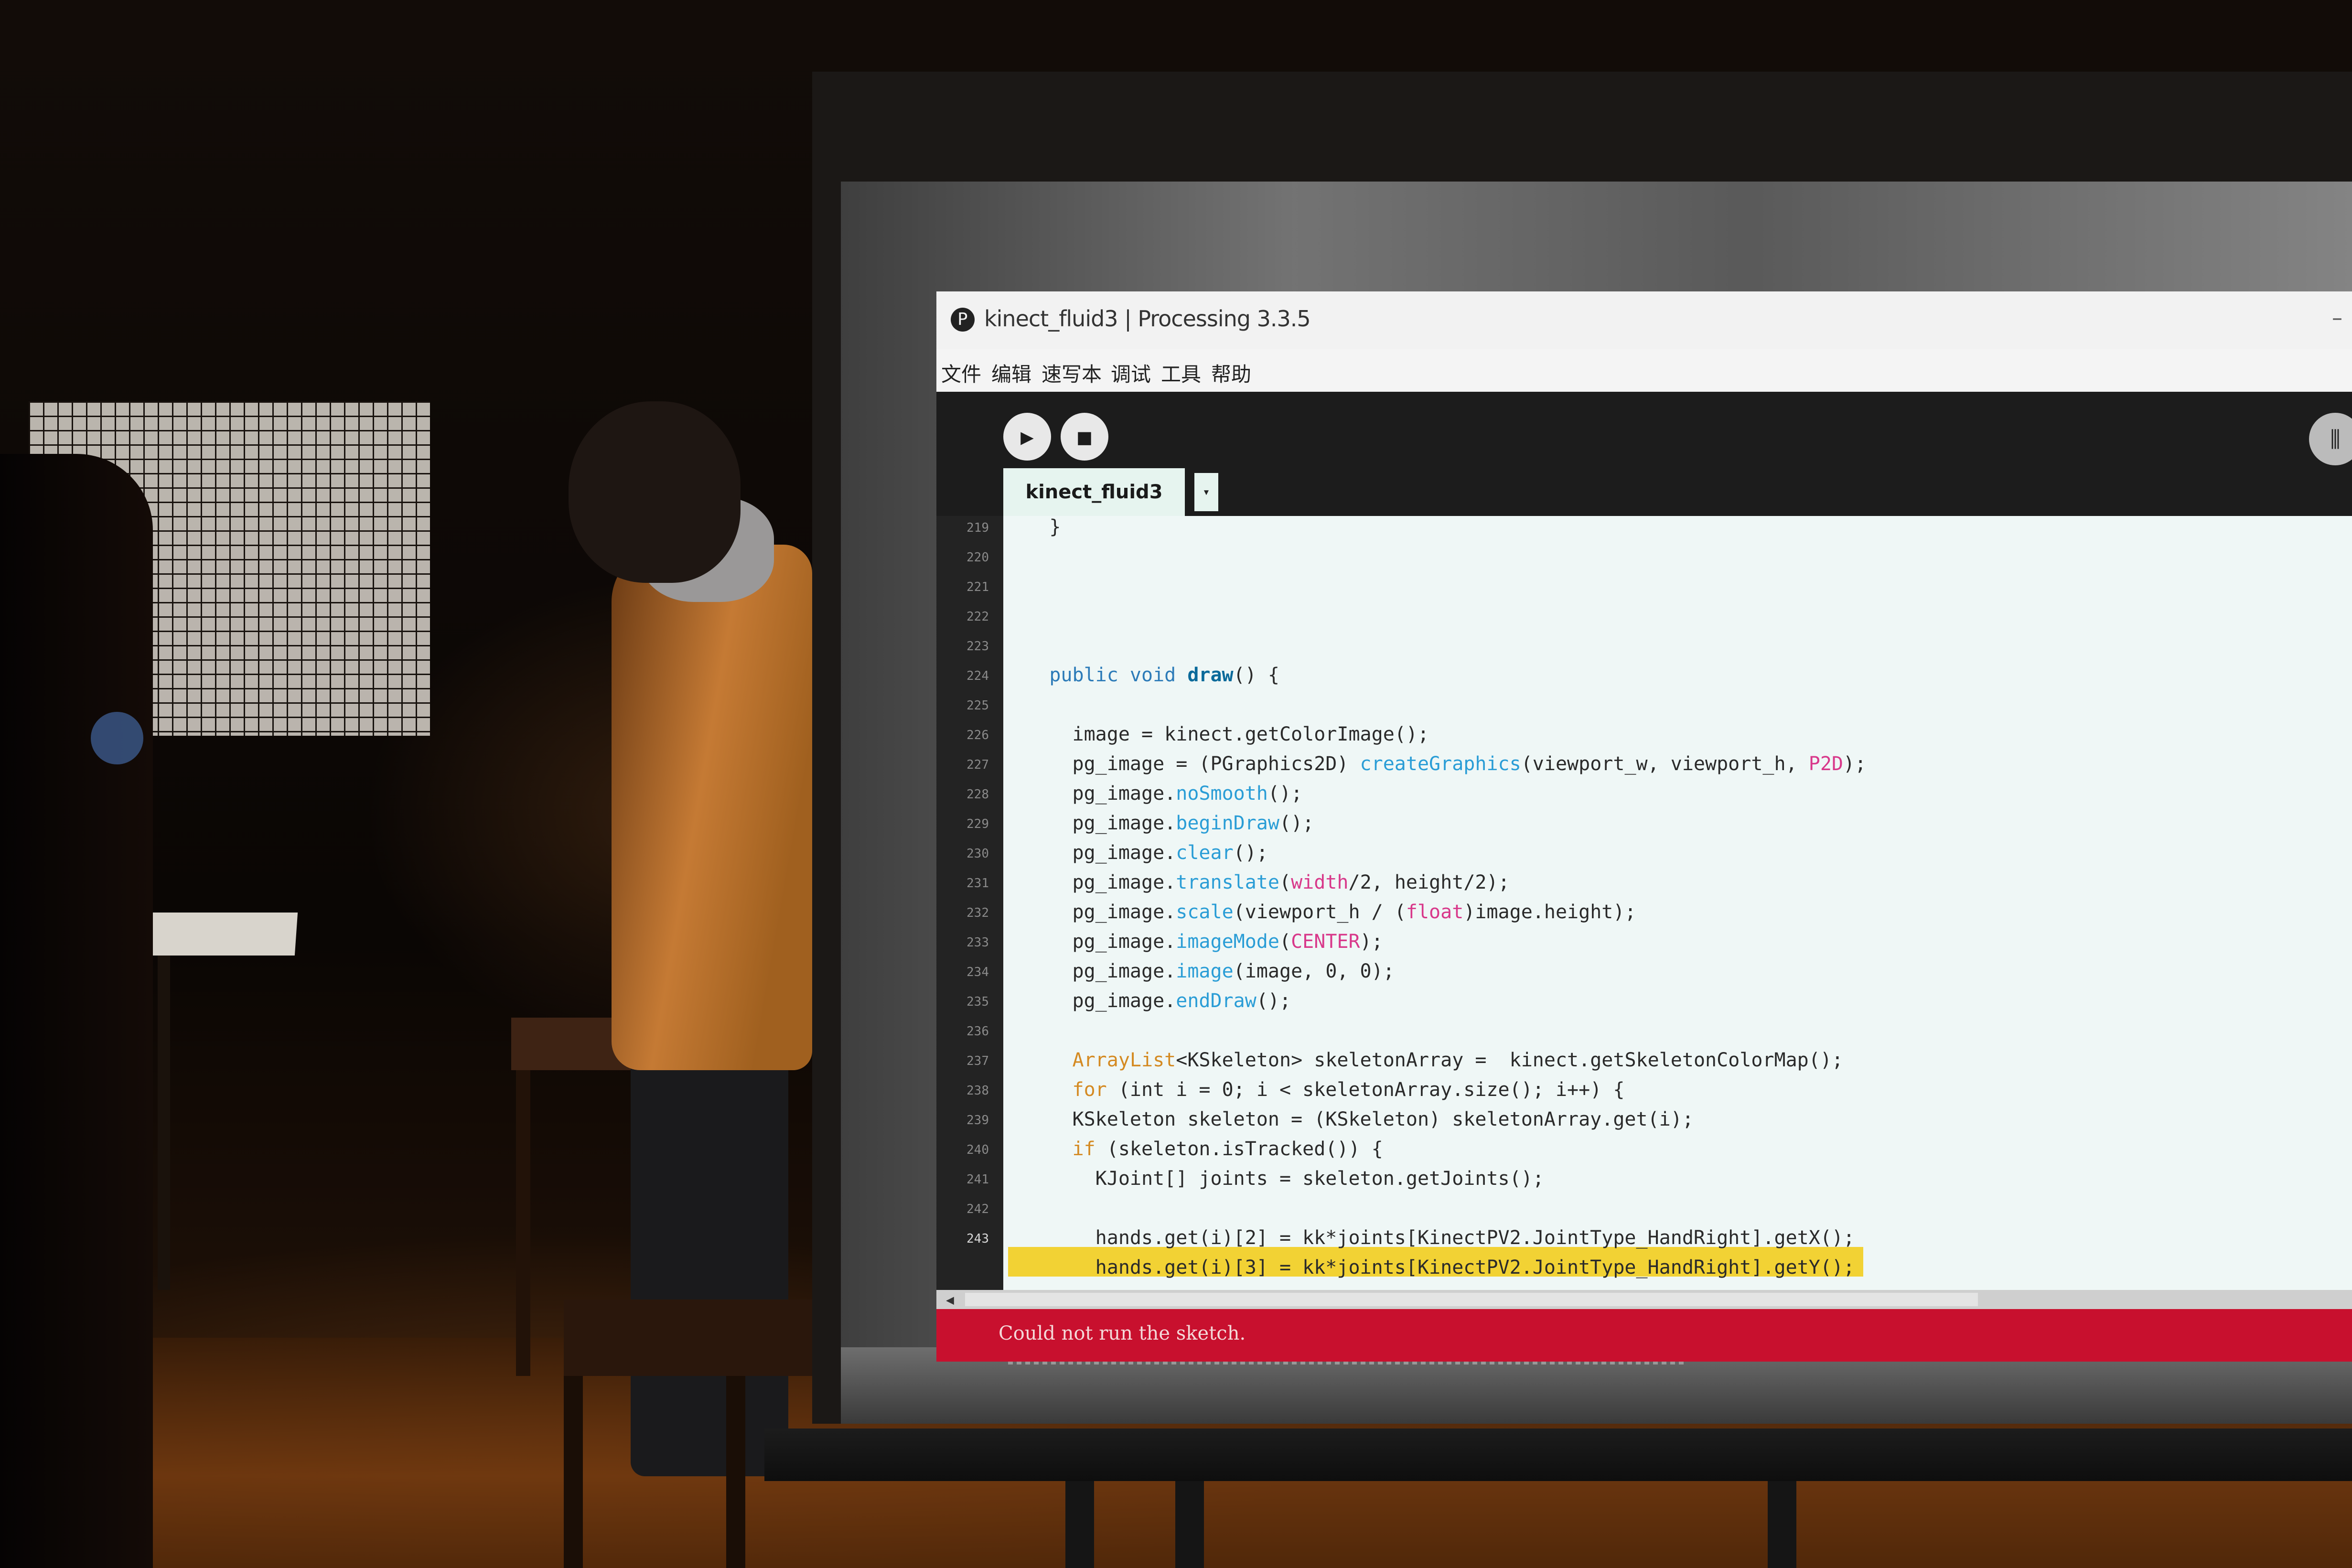 This screenshot has width=2352, height=1568. I want to click on code-line: pg_image.image(image, 0, 0);, so click(1199, 971).